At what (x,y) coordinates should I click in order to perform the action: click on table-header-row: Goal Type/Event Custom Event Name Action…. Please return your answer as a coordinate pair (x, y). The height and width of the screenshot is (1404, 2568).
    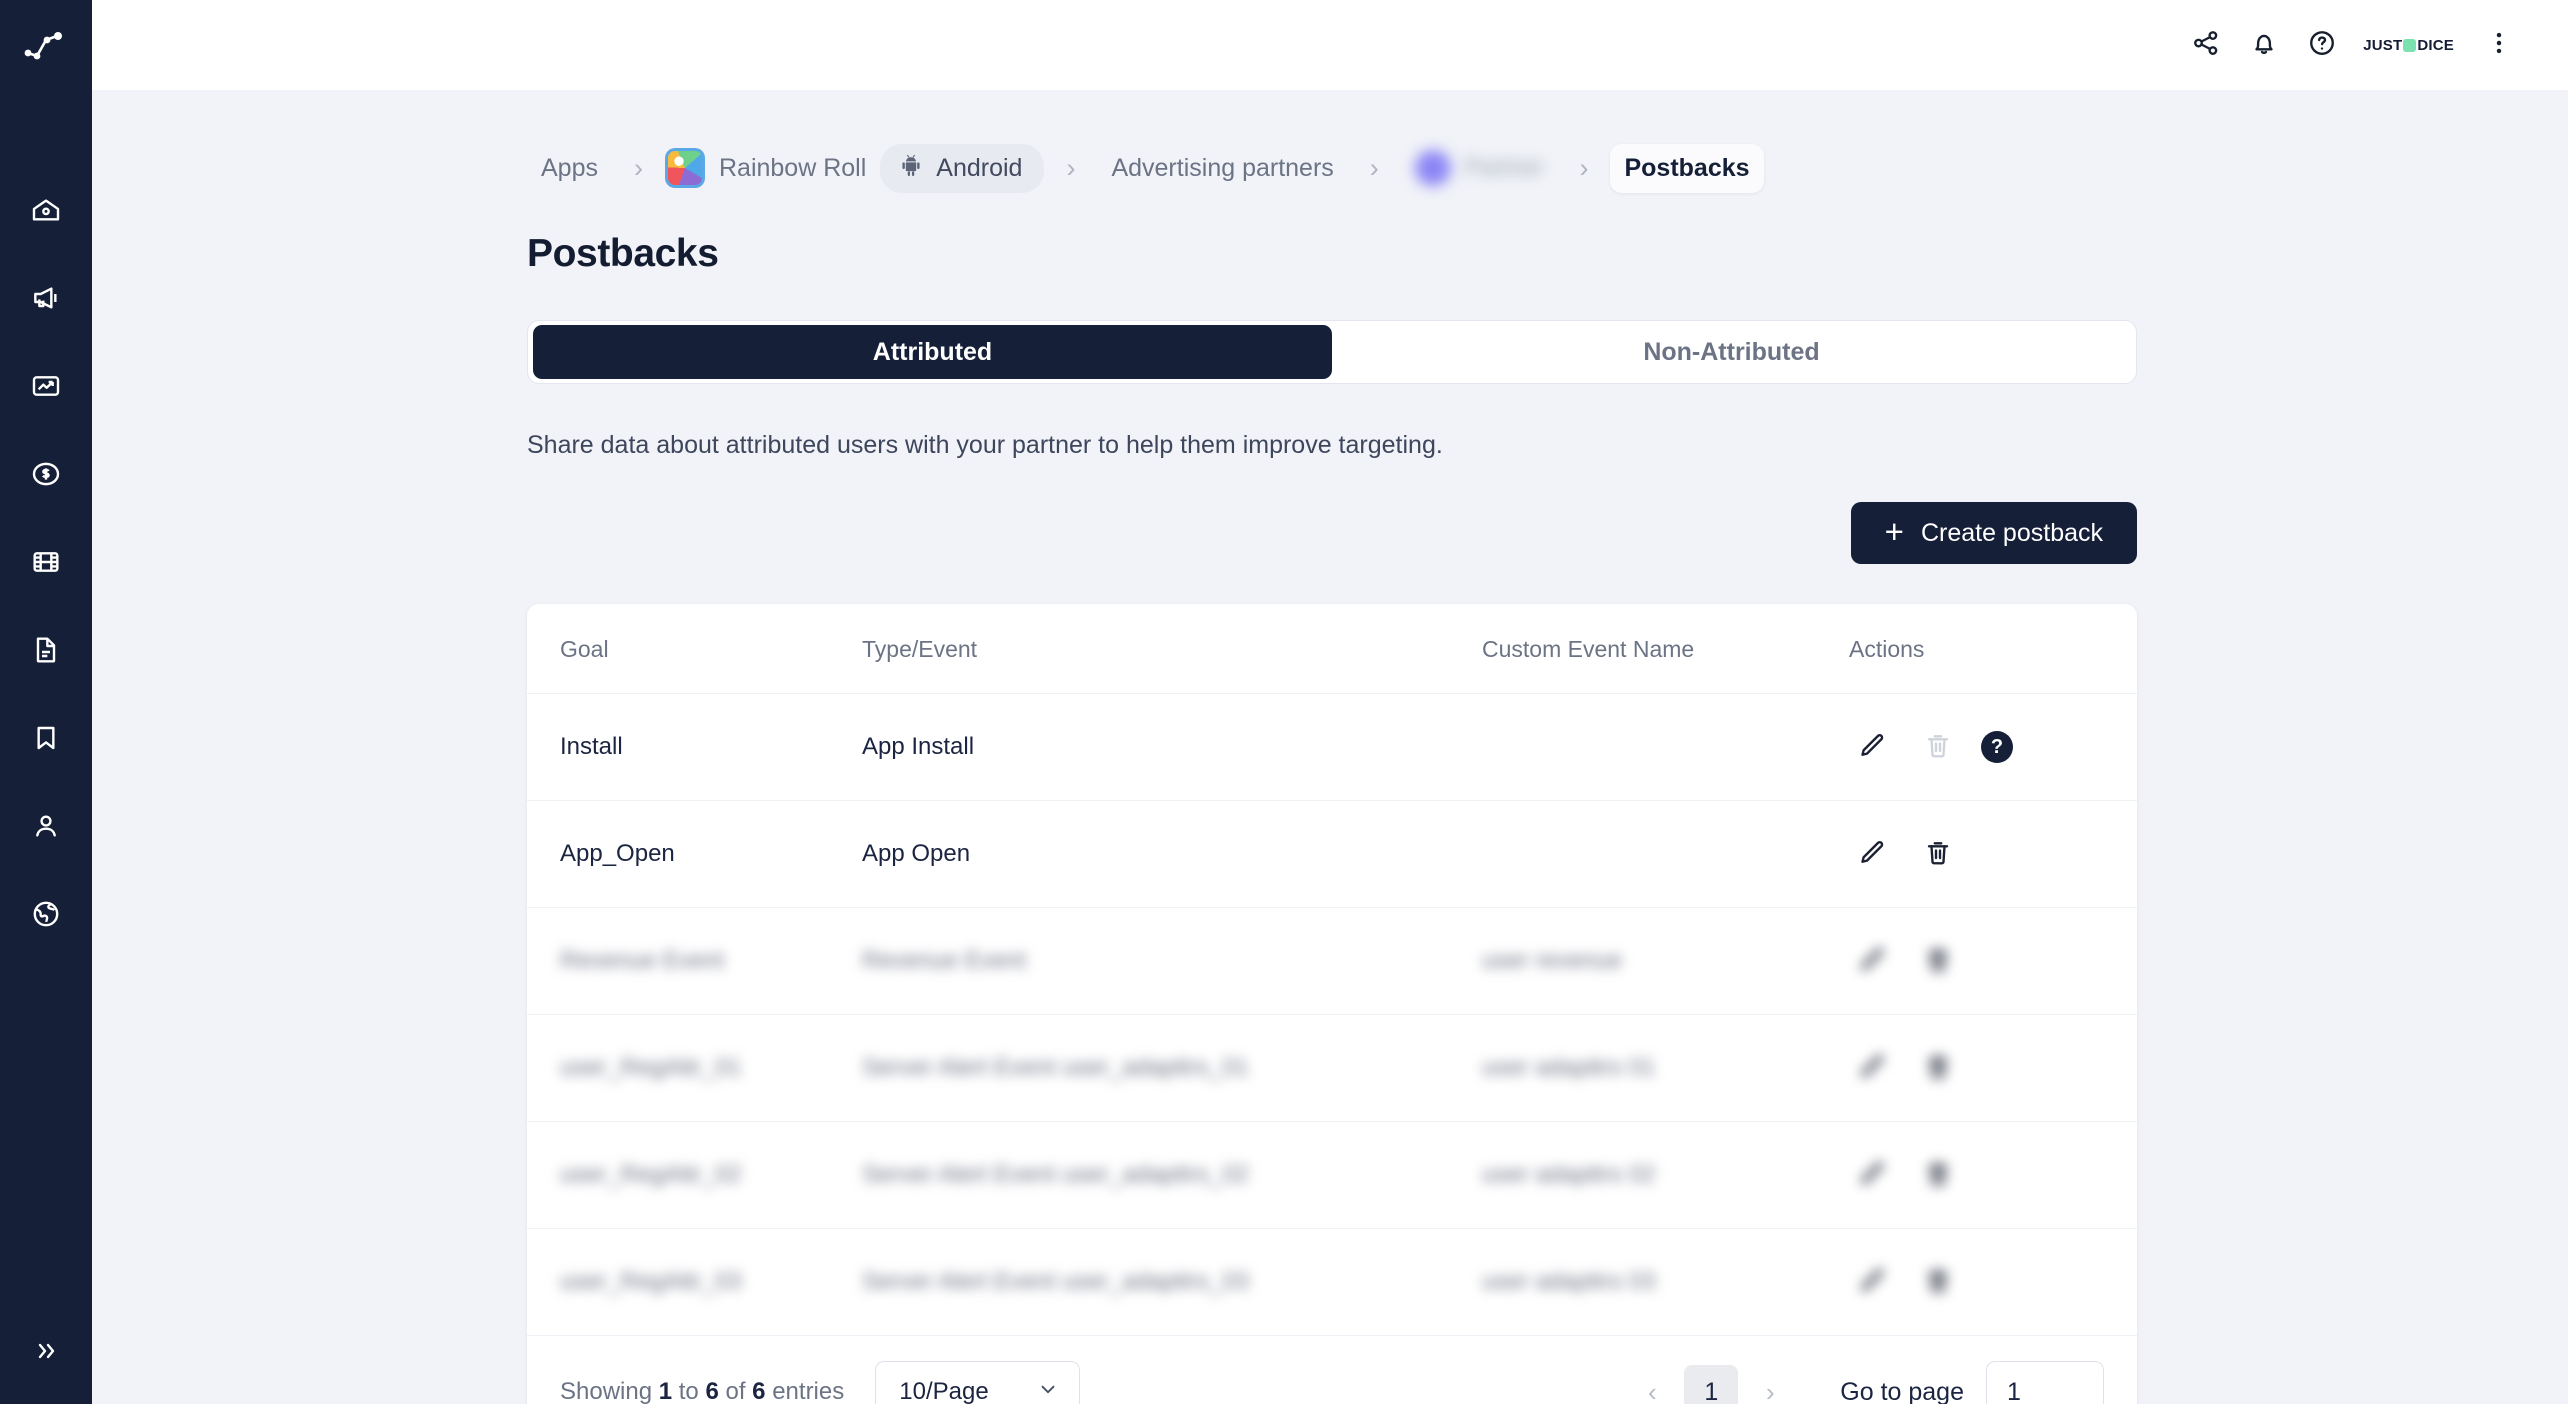
    Looking at the image, I should click on (1332, 649).